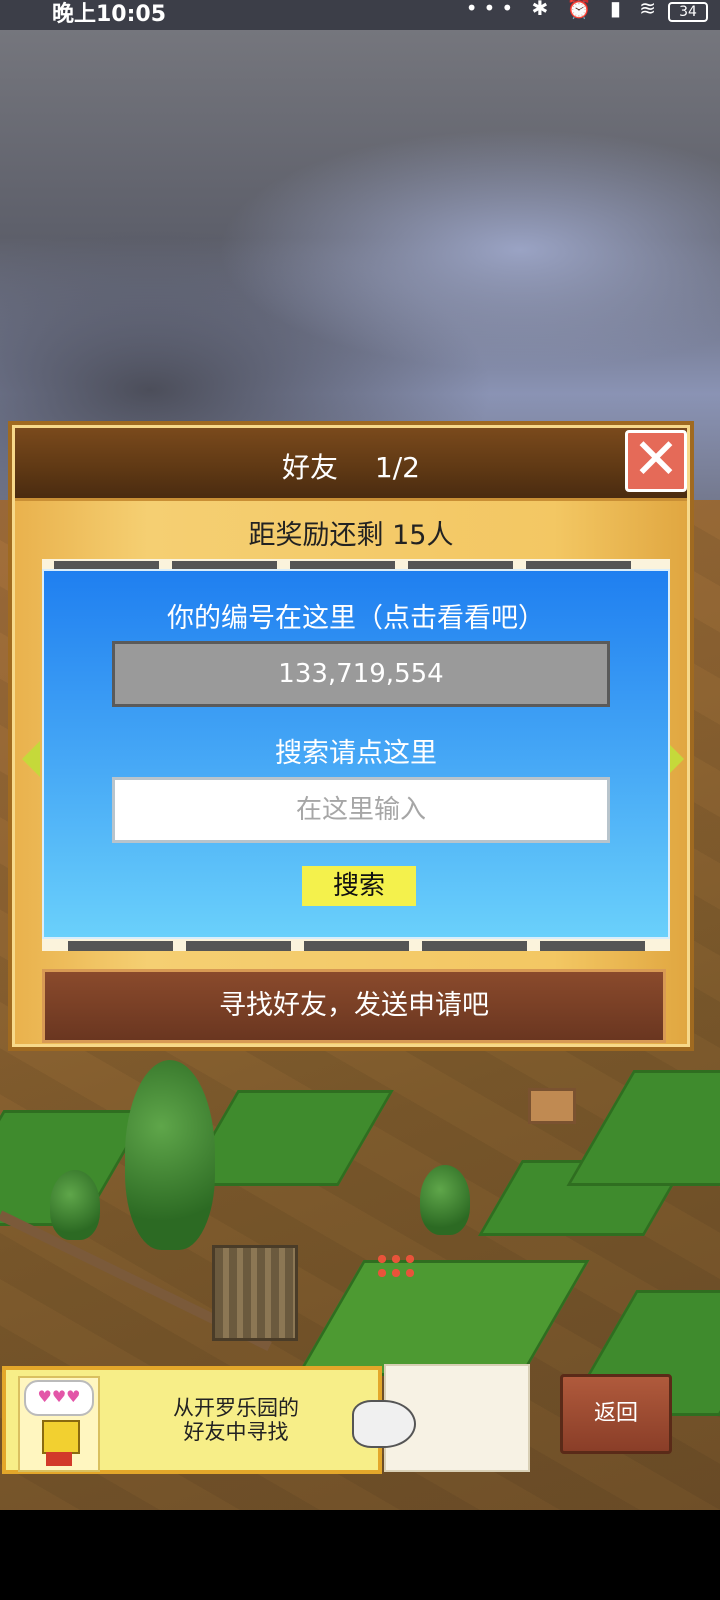 Image resolution: width=720 pixels, height=1600 pixels. Describe the element at coordinates (109, 14) in the screenshot. I see `status-time: 晚上10:05` at that location.